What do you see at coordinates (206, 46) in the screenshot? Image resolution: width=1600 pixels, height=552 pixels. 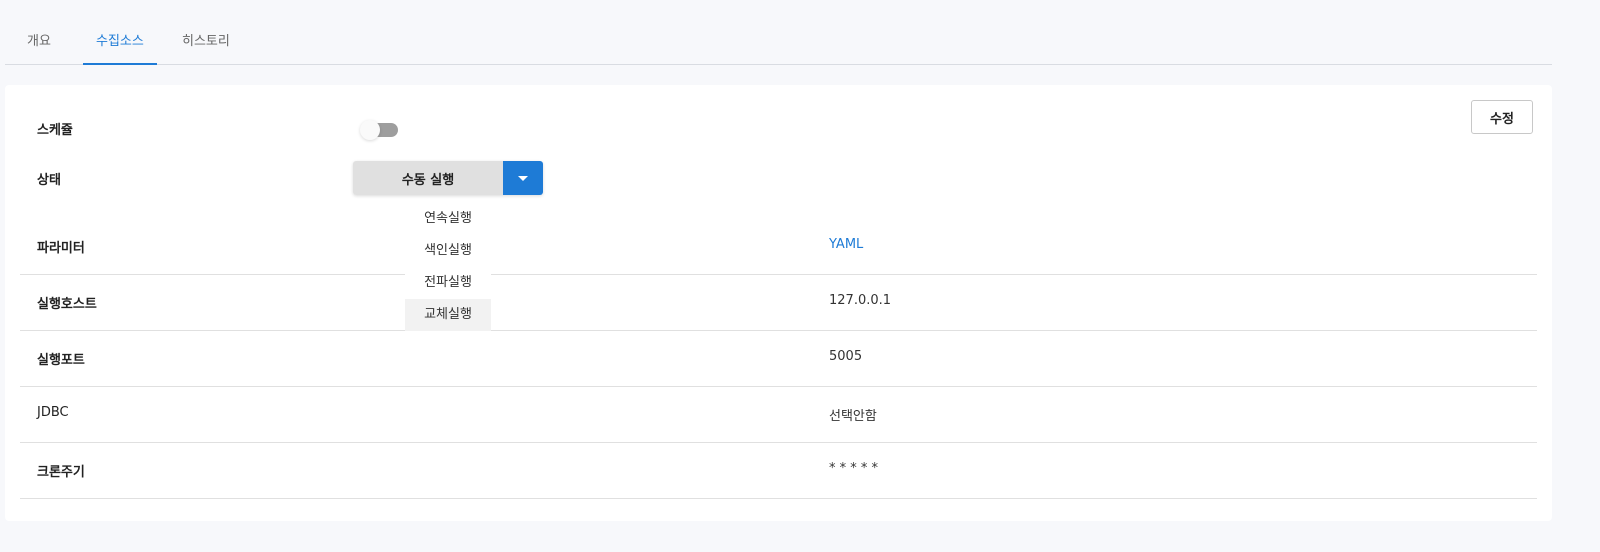 I see `tab-history: 히스토리` at bounding box center [206, 46].